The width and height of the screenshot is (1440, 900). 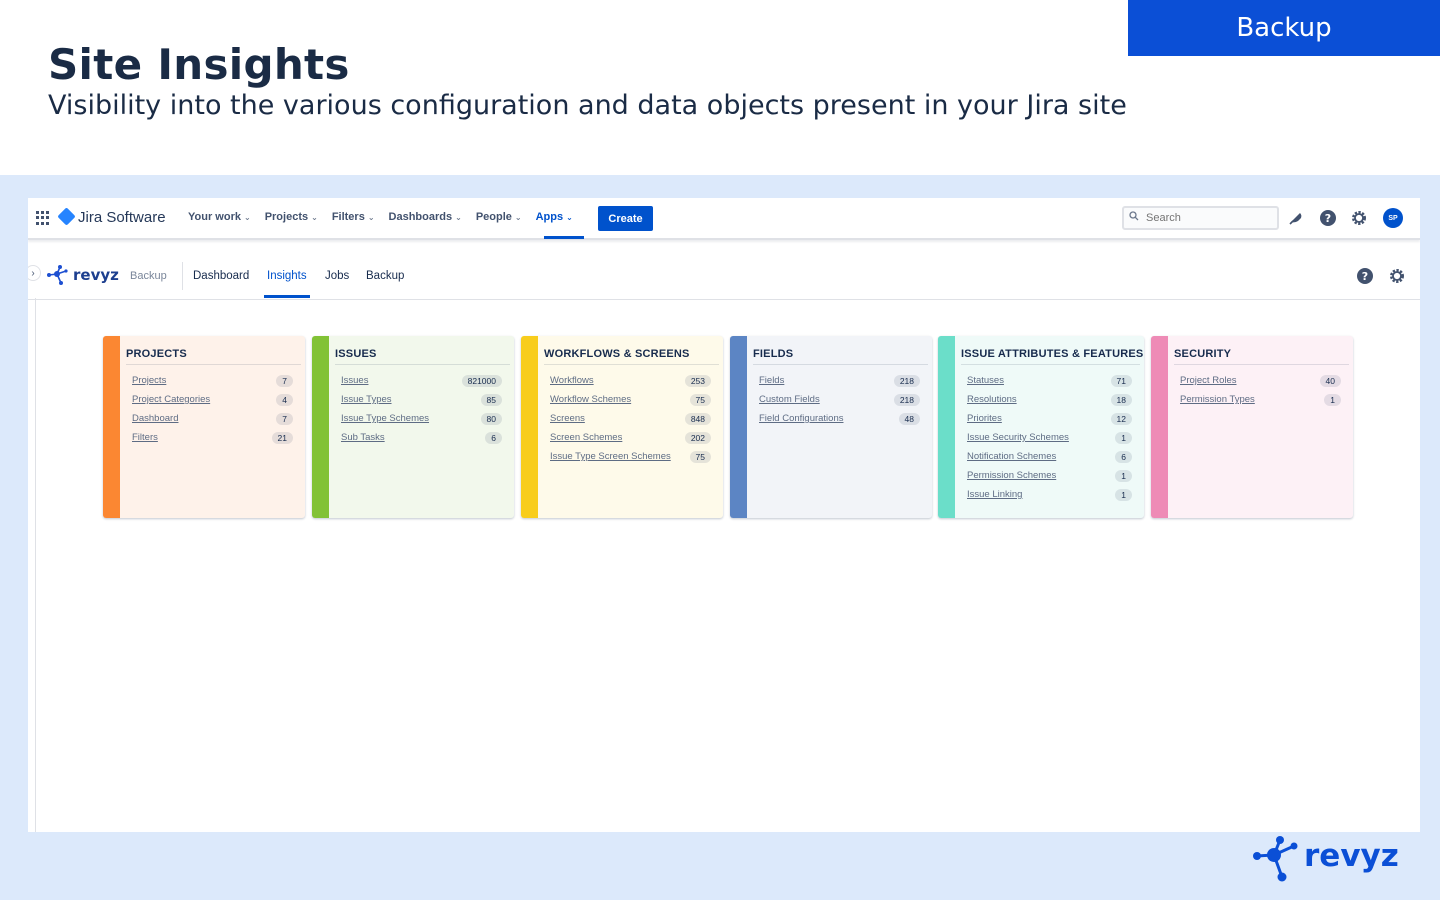 What do you see at coordinates (214, 217) in the screenshot?
I see `nav-label: Your work` at bounding box center [214, 217].